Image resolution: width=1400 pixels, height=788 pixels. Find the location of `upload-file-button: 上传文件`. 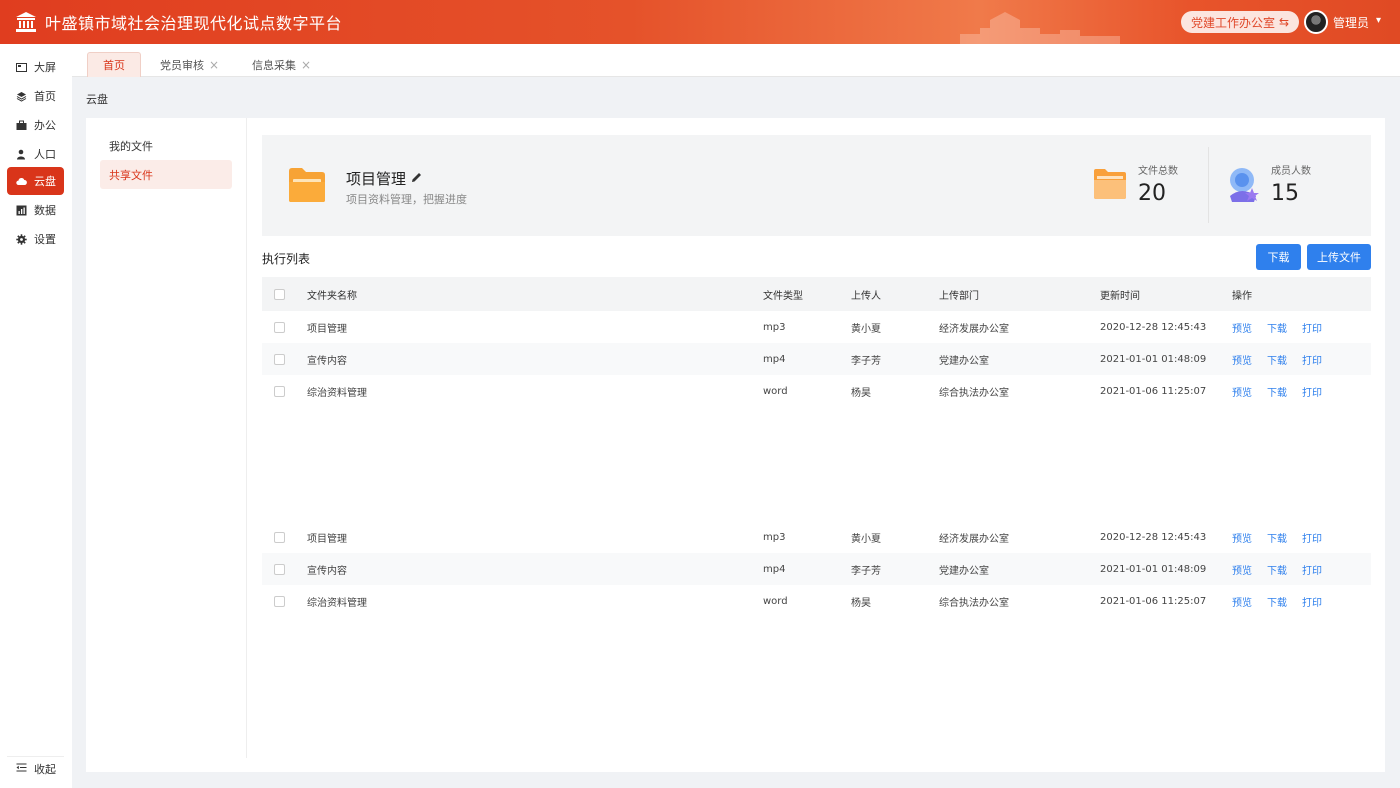

upload-file-button: 上传文件 is located at coordinates (1339, 257).